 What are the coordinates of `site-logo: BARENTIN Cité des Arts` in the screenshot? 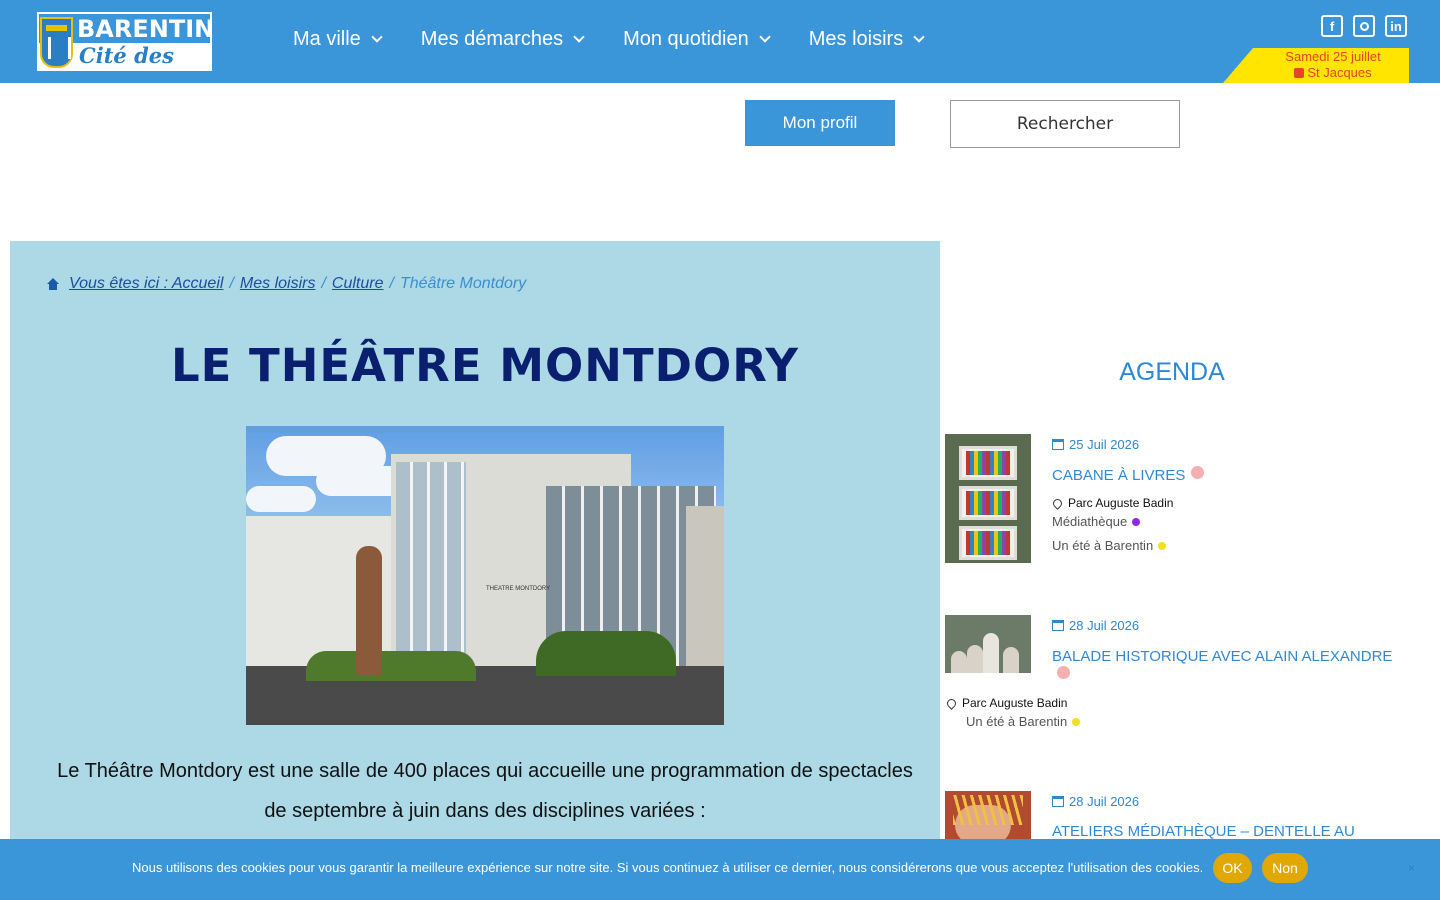 It's located at (124, 41).